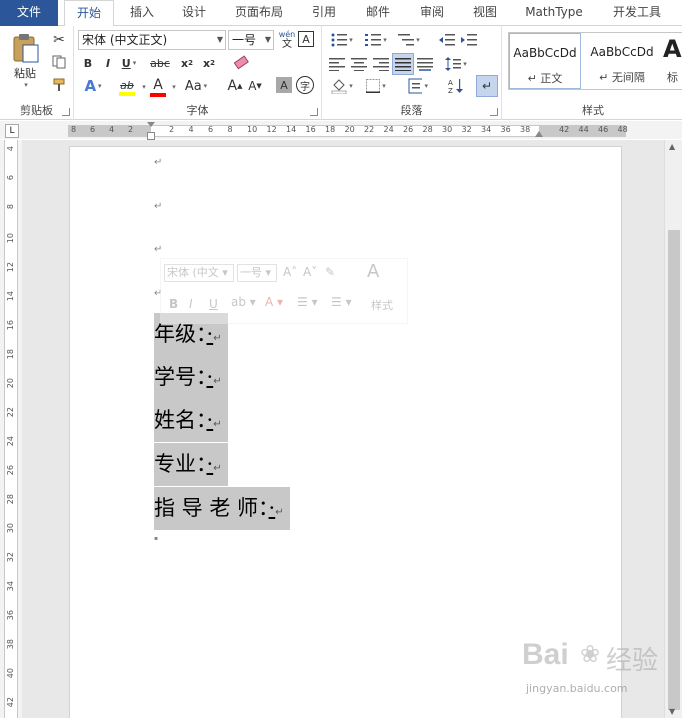 The height and width of the screenshot is (718, 682). I want to click on strikethrough-button: abc, so click(160, 63).